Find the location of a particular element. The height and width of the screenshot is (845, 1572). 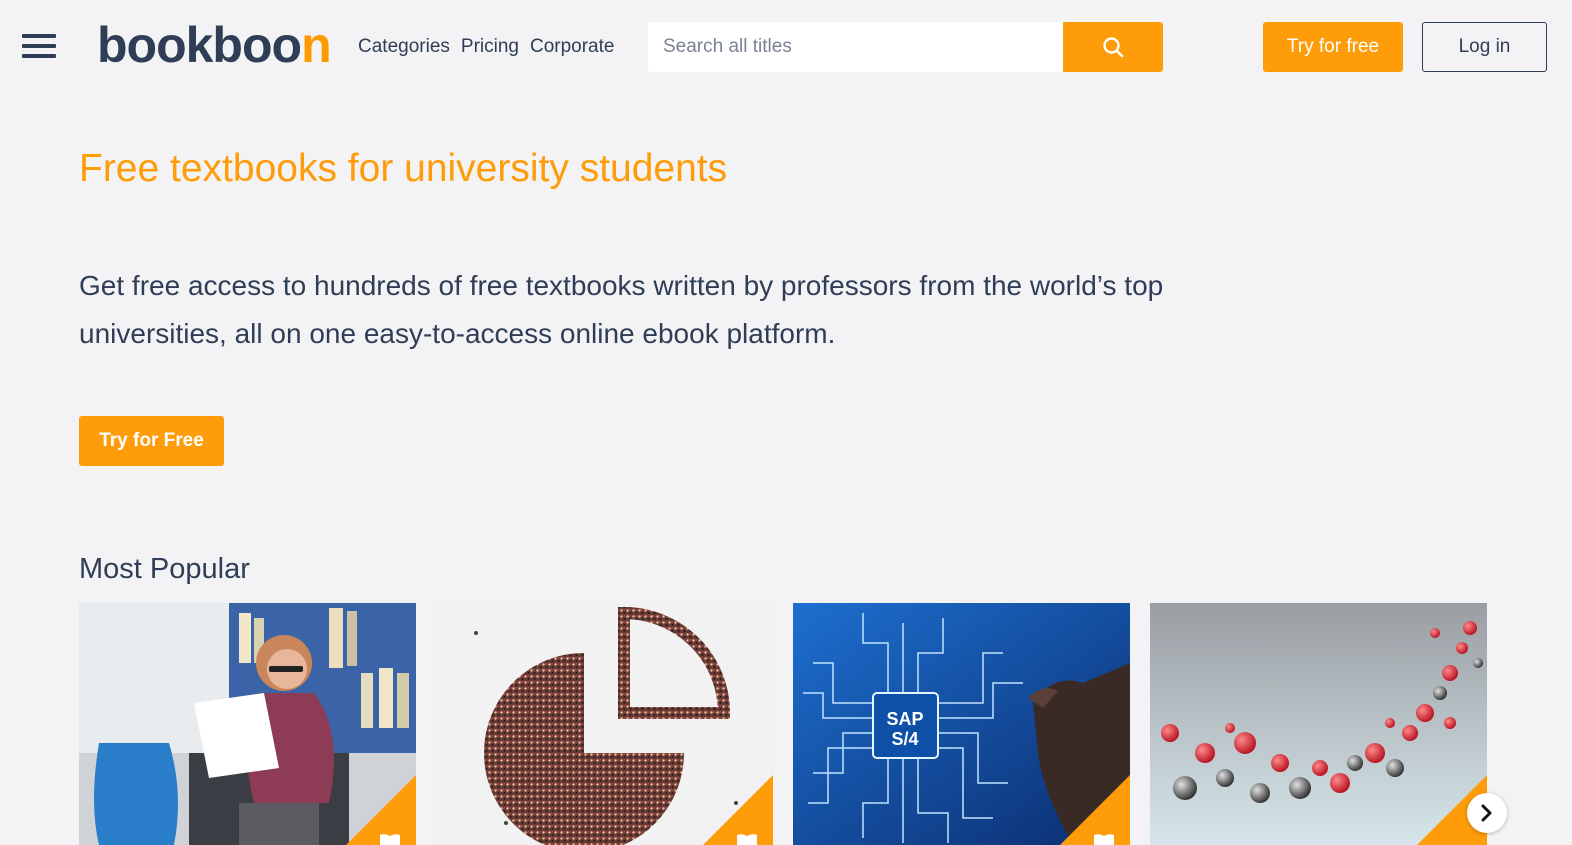

hero-title: Free textbooks for university students is located at coordinates (403, 168).